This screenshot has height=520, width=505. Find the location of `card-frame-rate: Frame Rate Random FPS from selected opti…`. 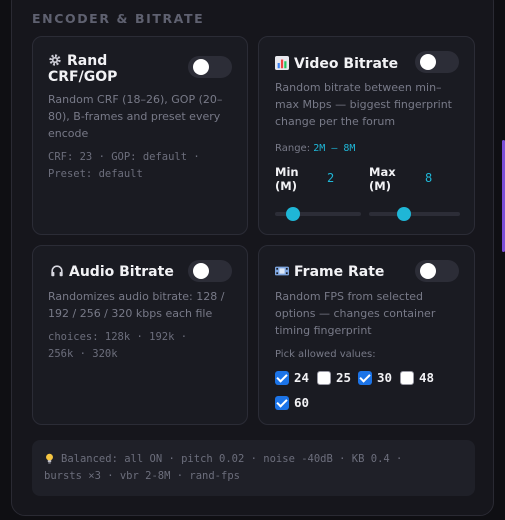

card-frame-rate: Frame Rate Random FPS from selected opti… is located at coordinates (366, 335).